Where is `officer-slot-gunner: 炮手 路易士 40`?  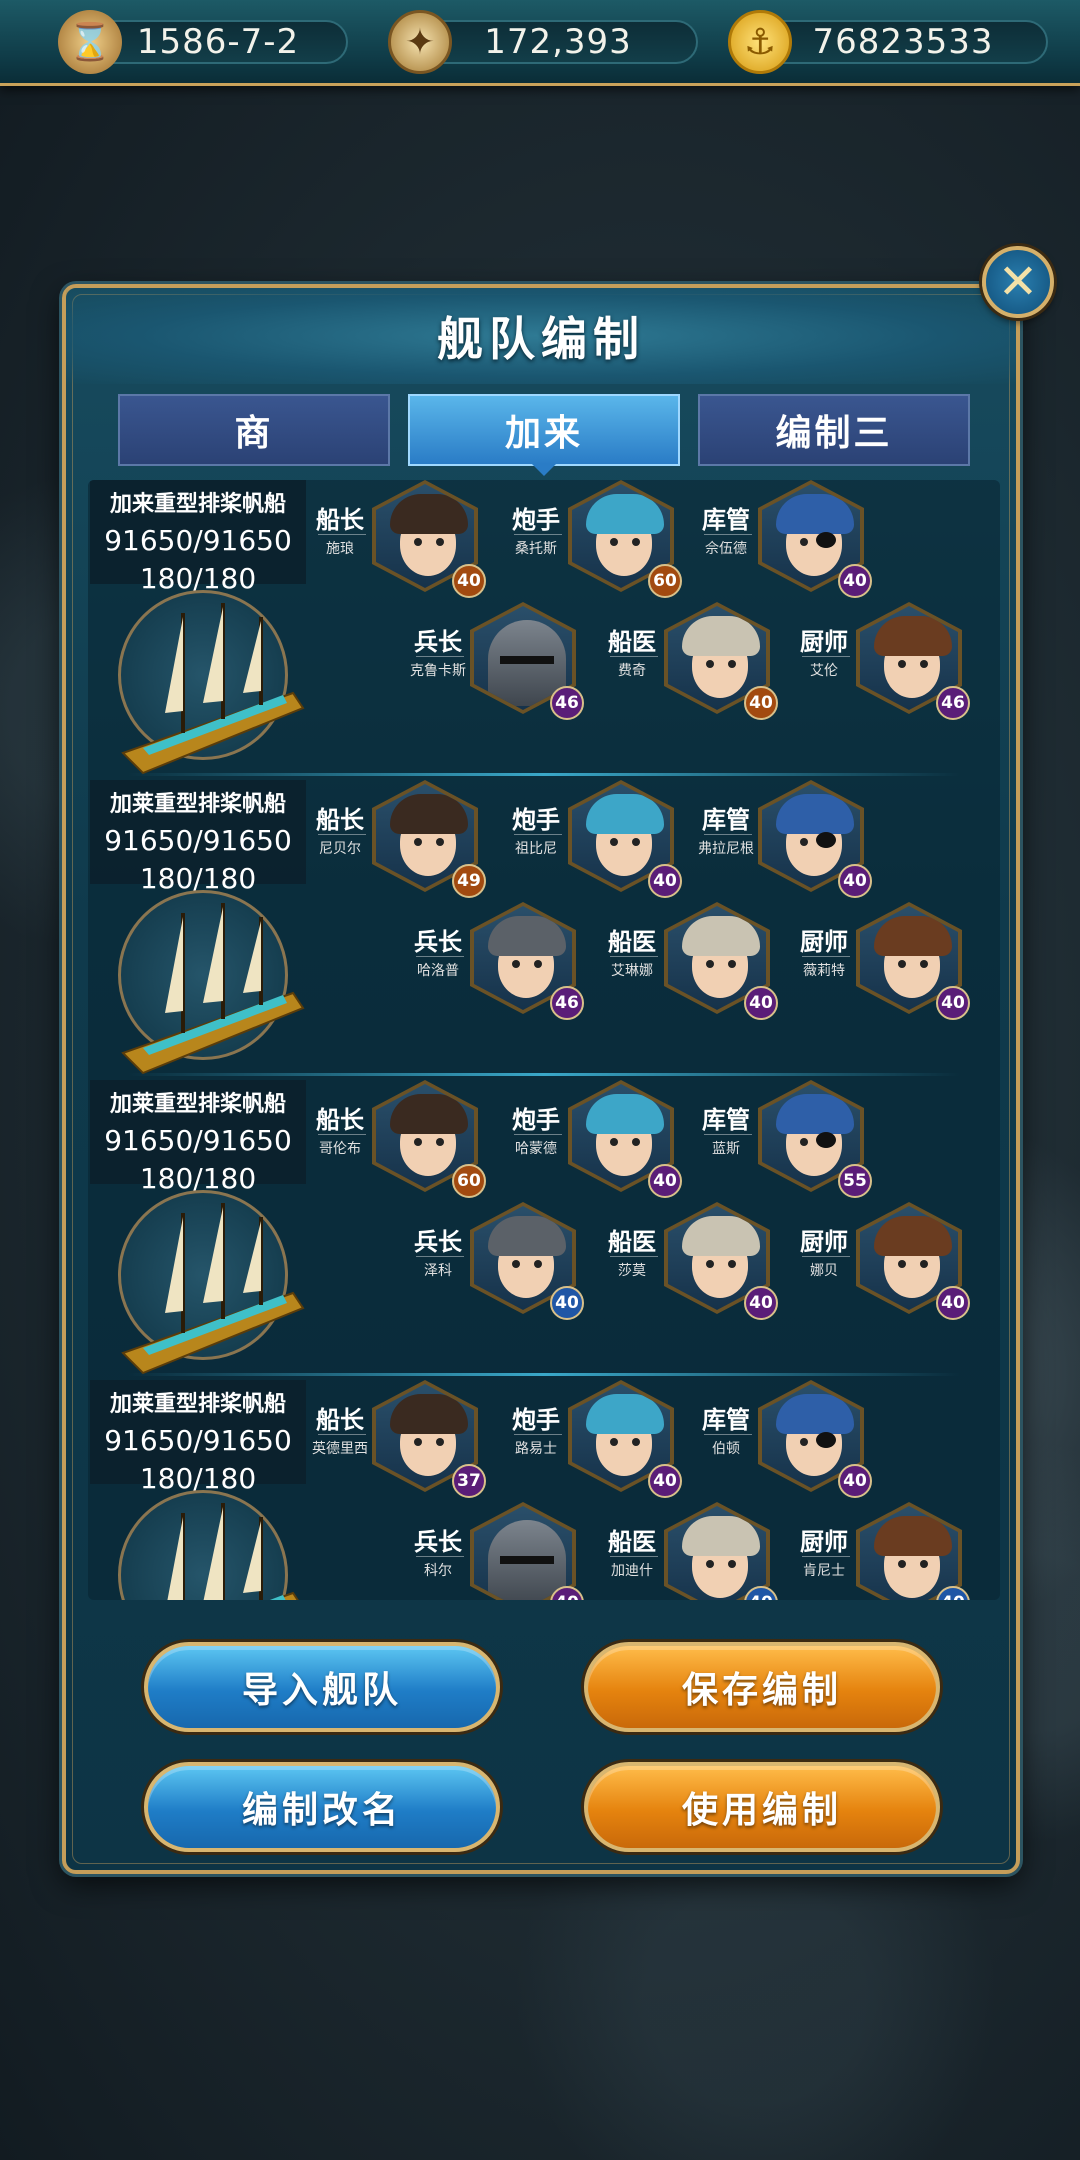 officer-slot-gunner: 炮手 路易士 40 is located at coordinates (606, 1440).